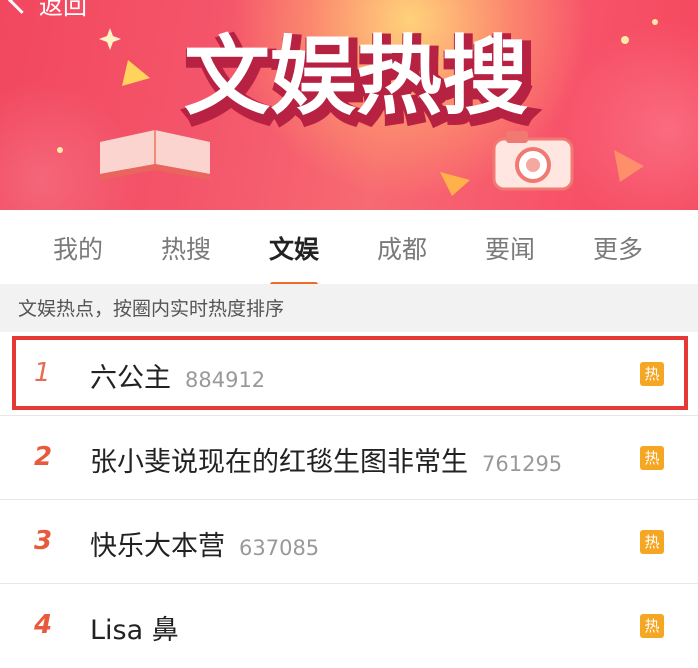 Image resolution: width=698 pixels, height=668 pixels. I want to click on list-item: 2 张小斐说现在的红毯生图非常生 761295 热, so click(349, 458).